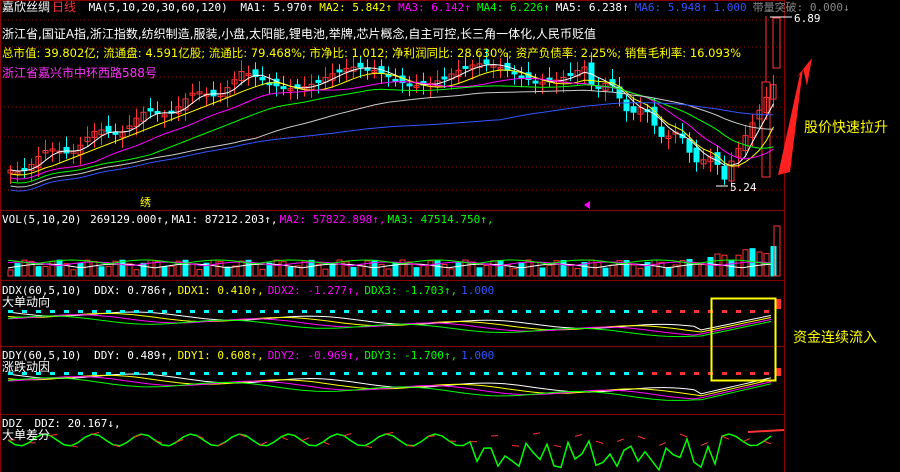 This screenshot has height=472, width=900. I want to click on event-marker: 绣, so click(145, 202).